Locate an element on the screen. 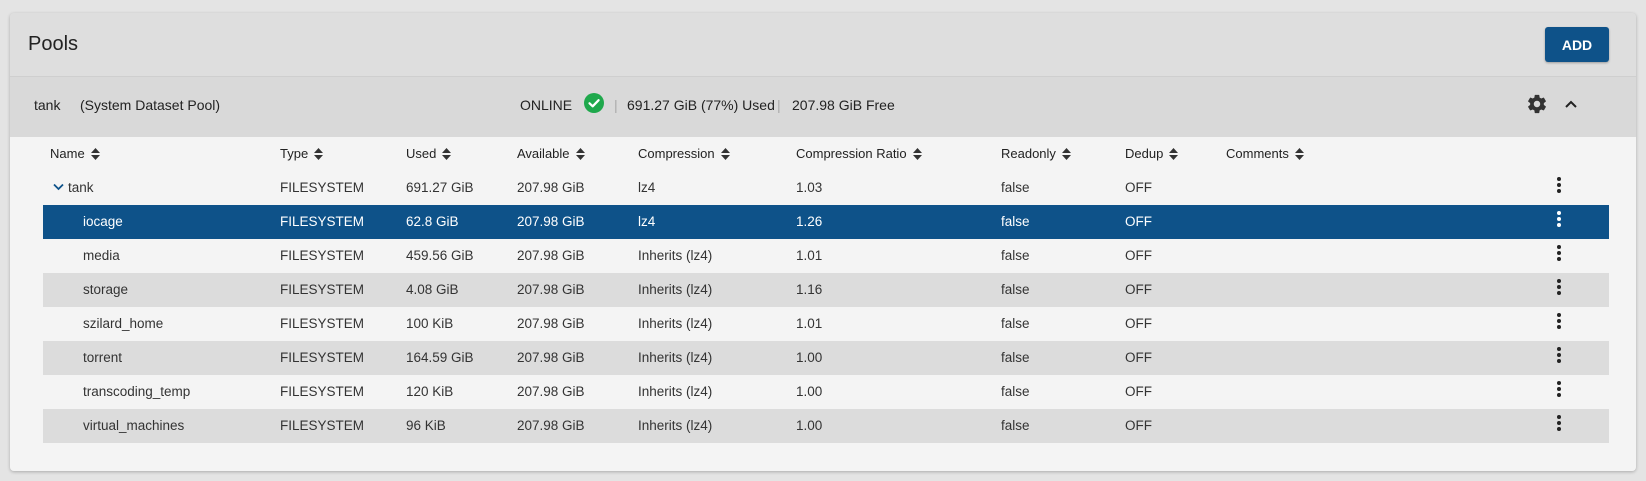  column-label: Comments is located at coordinates (1257, 153).